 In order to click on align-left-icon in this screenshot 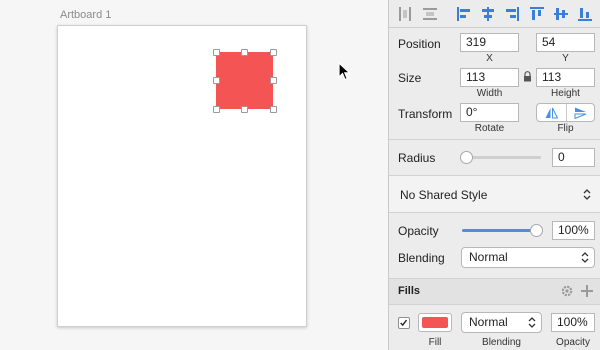, I will do `click(464, 14)`.